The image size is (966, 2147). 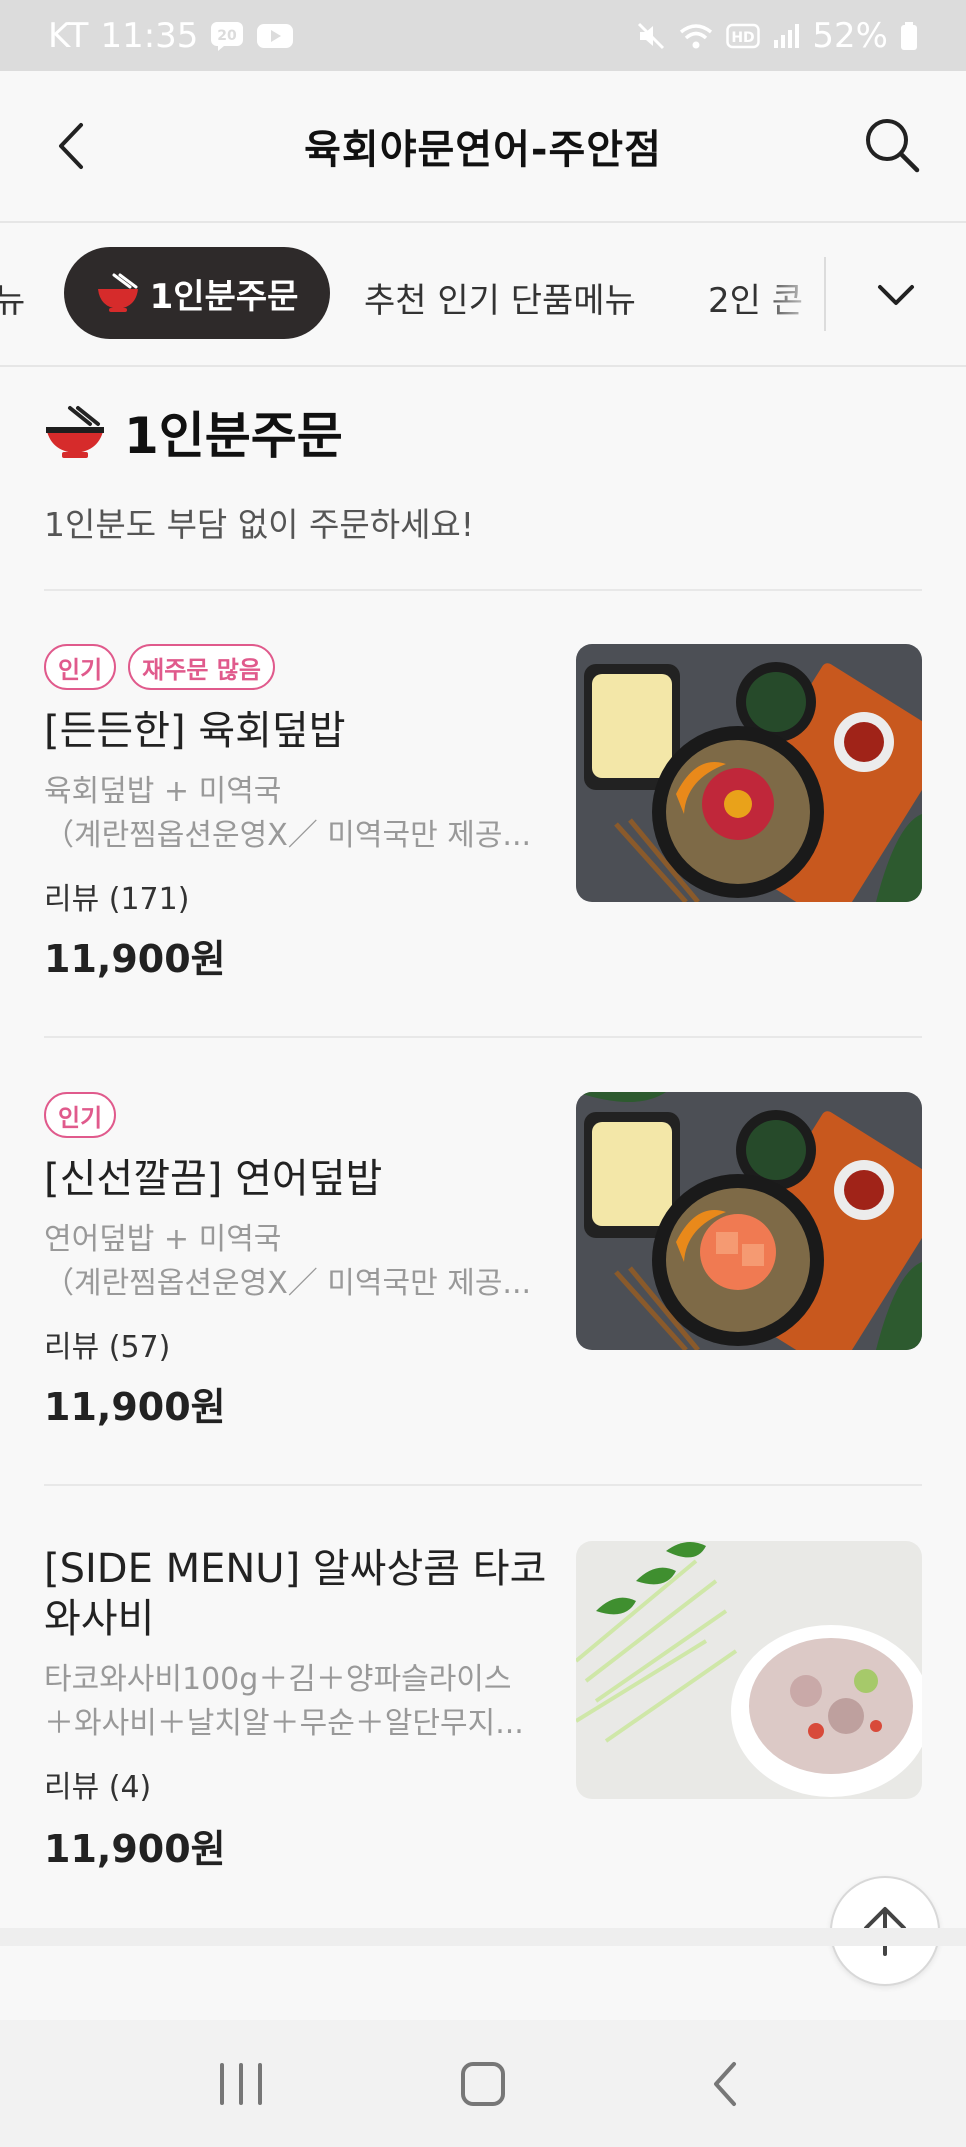 I want to click on status-bar: KT 11:35 20 HD 52%, so click(x=483, y=35).